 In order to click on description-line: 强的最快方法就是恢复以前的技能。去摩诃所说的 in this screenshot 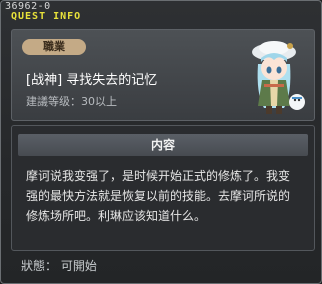, I will do `click(158, 196)`.